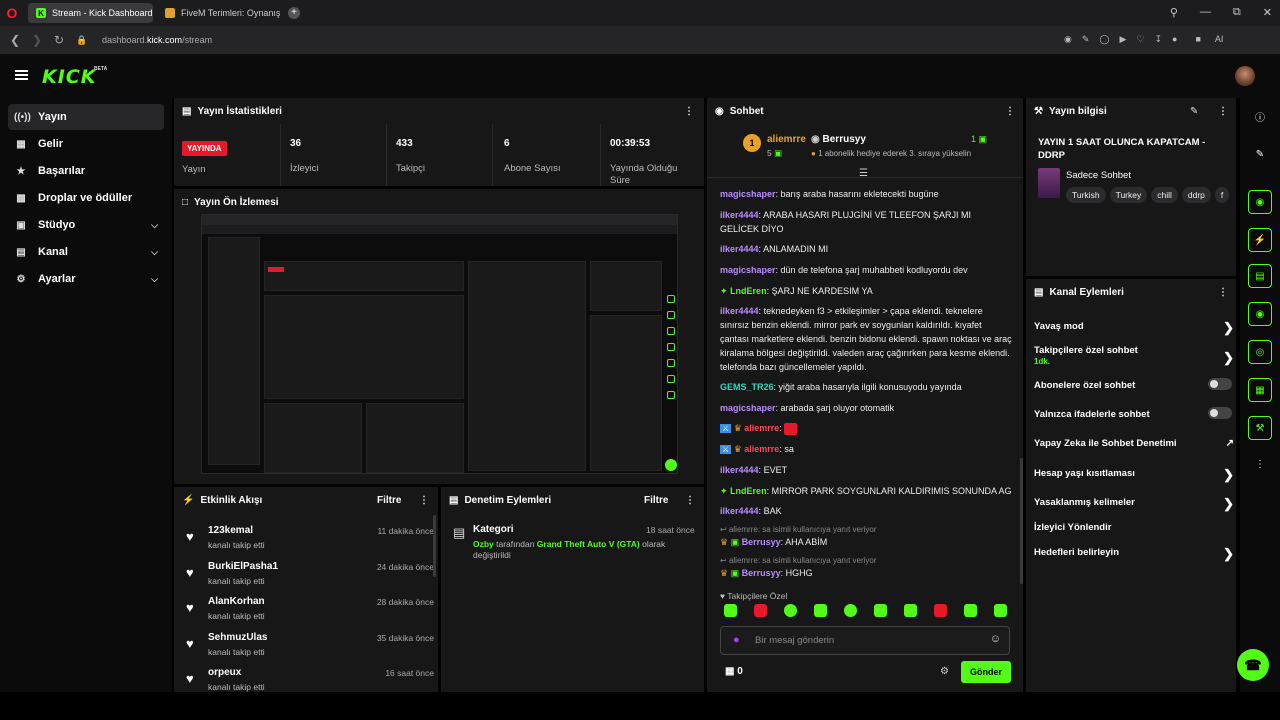  Describe the element at coordinates (1122, 39) in the screenshot. I see `send-icon: ▶` at that location.